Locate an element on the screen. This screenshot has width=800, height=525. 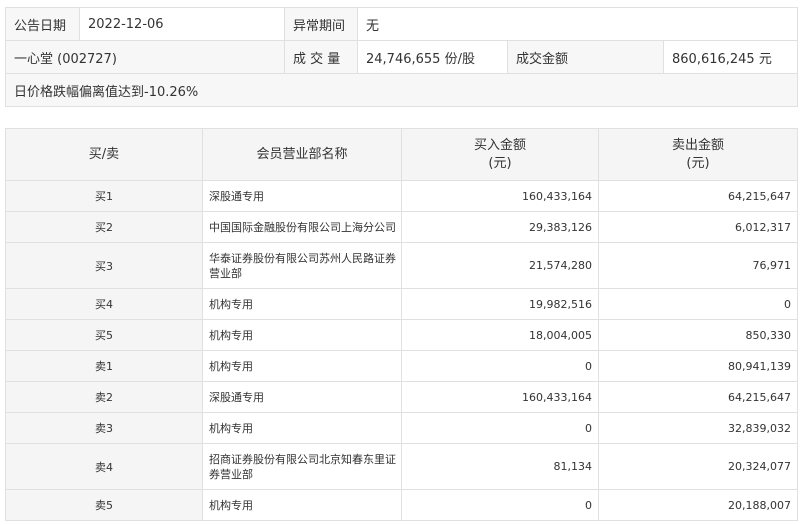
header-sell-unit: (元) is located at coordinates (698, 163).